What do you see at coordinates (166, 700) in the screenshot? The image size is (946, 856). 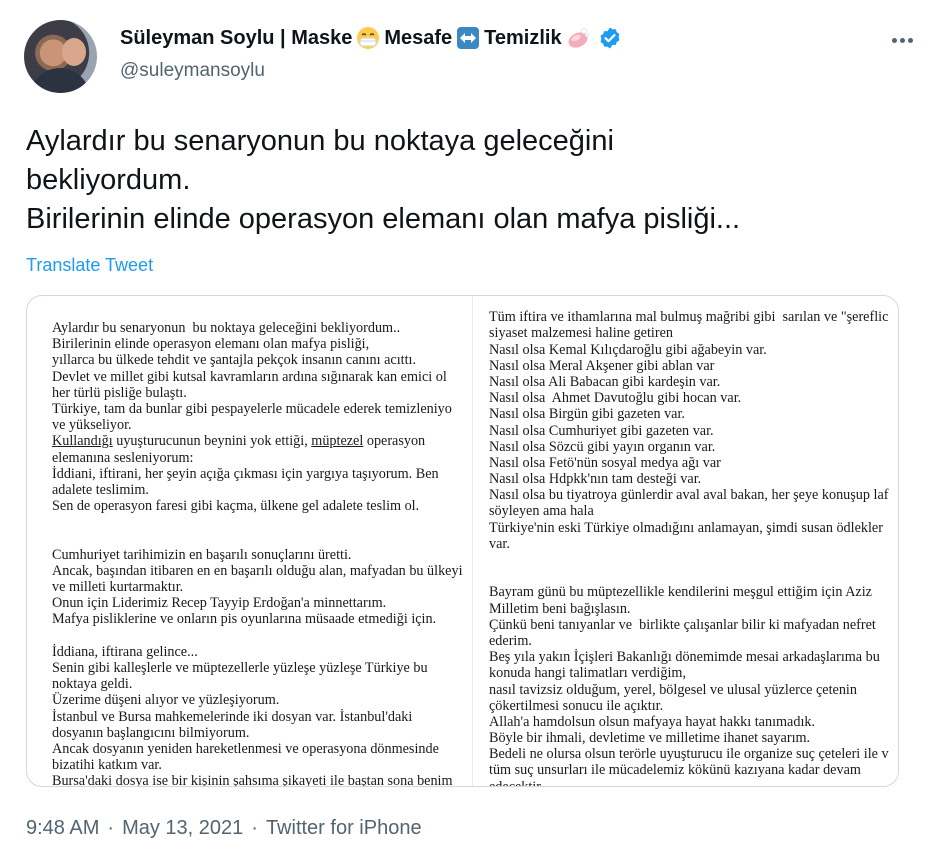 I see `document-line: Üzerime düşeni alıyor ve yüzleşiyorum.` at bounding box center [166, 700].